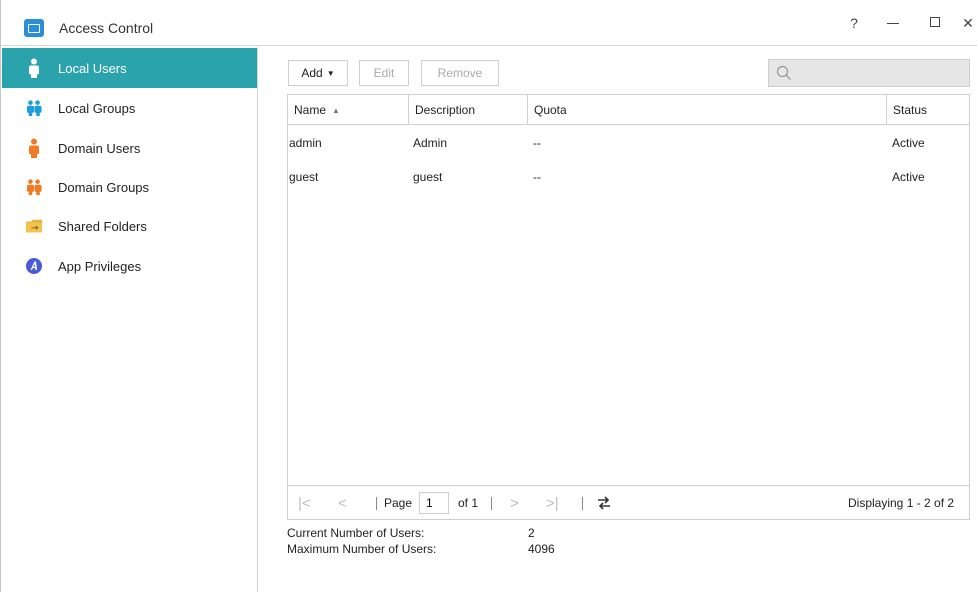 This screenshot has width=977, height=592. I want to click on edit-button: Edit, so click(384, 73).